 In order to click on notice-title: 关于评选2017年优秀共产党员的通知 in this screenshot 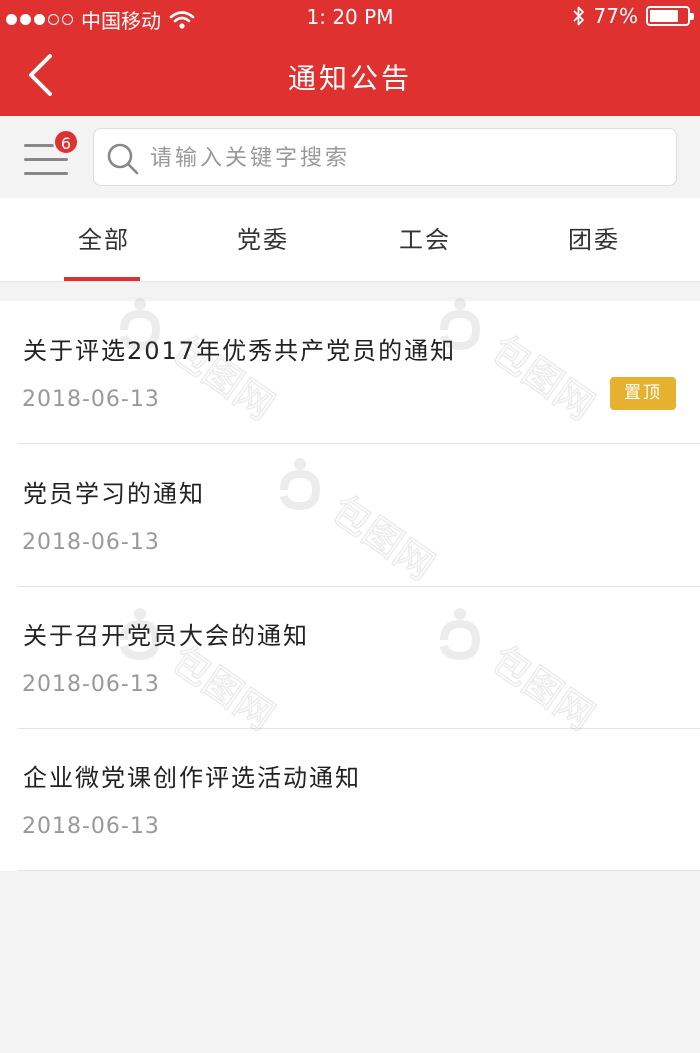, I will do `click(240, 351)`.